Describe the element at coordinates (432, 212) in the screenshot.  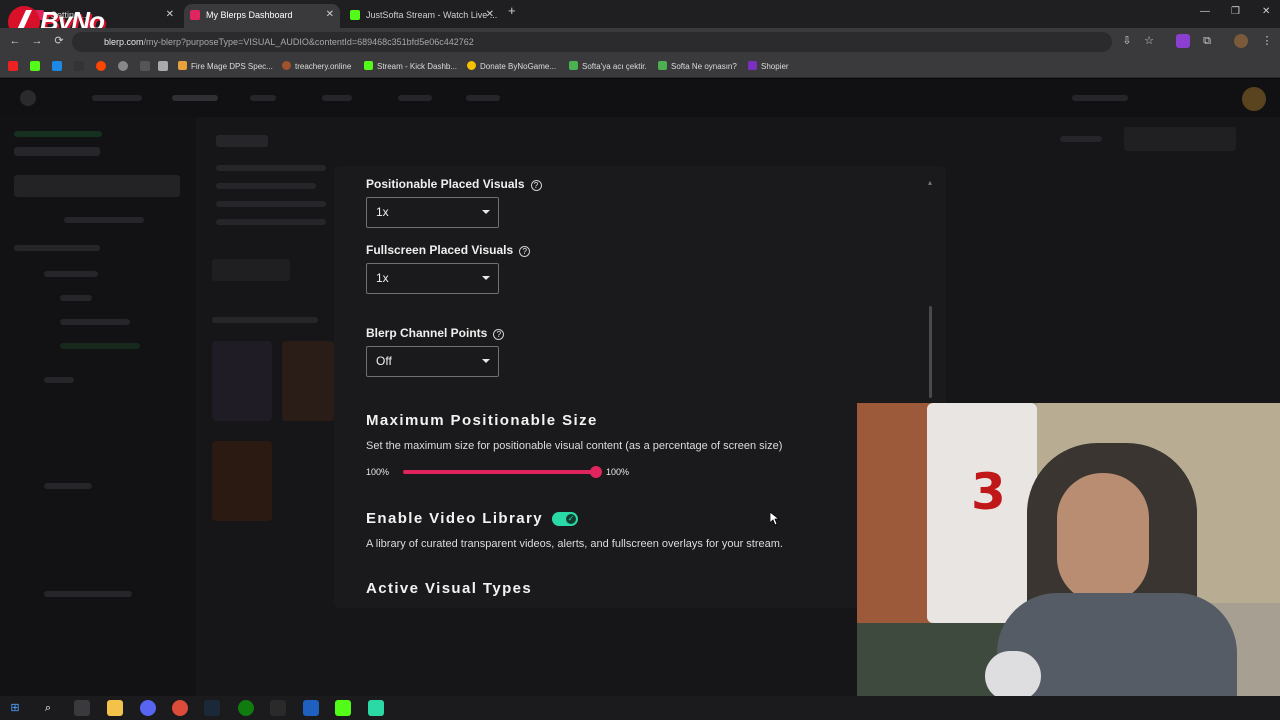
I see `positionable-visuals-select: 1x` at that location.